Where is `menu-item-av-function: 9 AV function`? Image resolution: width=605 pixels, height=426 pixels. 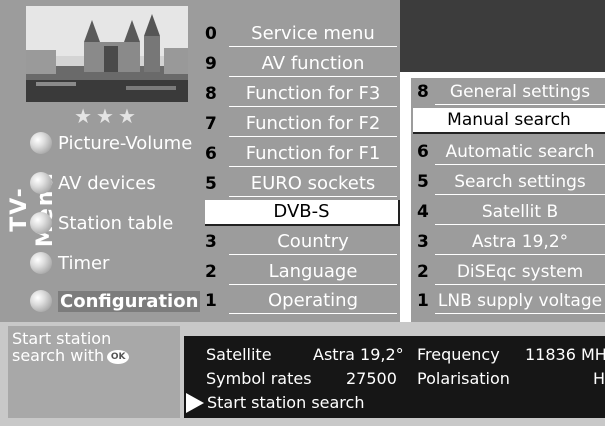
menu-item-av-function: 9 AV function is located at coordinates (301, 64).